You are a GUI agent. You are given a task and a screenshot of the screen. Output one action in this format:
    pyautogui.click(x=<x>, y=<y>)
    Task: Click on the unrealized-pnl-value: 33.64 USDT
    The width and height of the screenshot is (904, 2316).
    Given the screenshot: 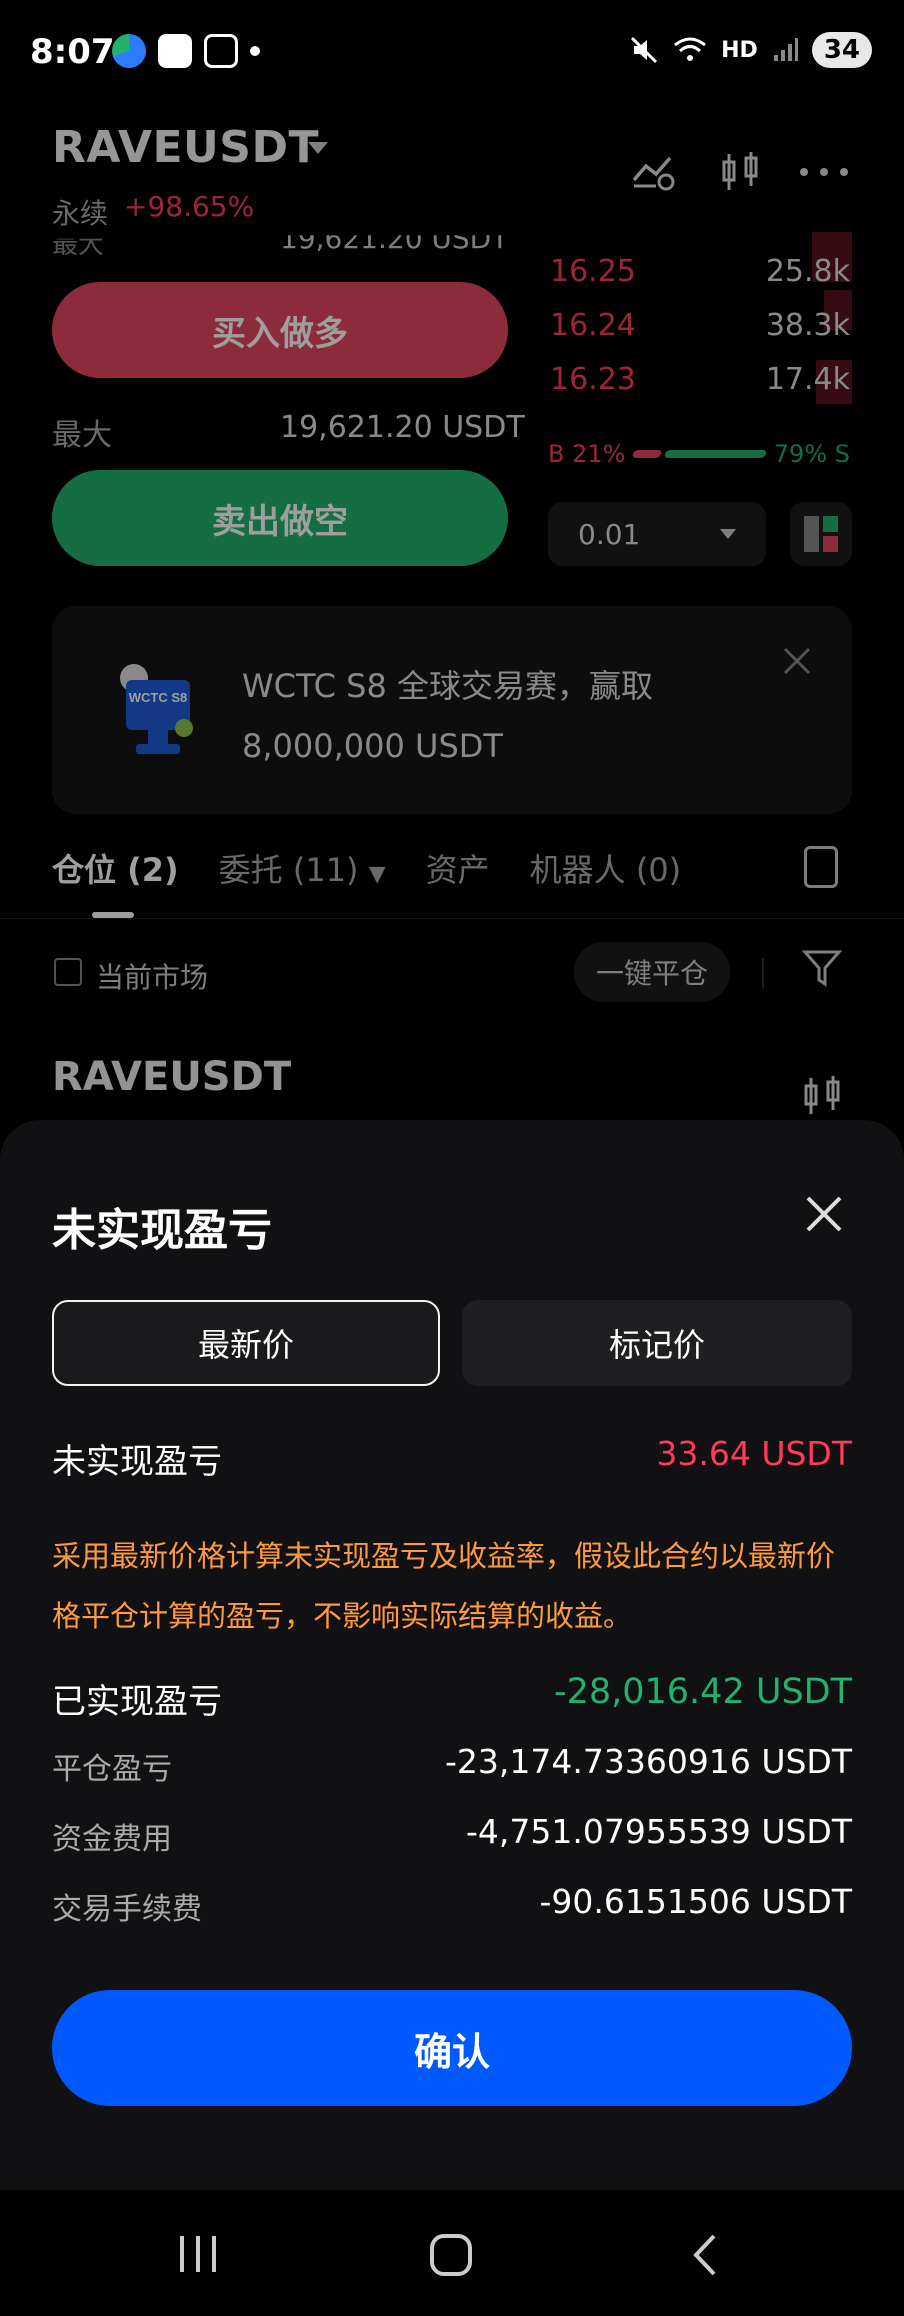 What is the action you would take?
    pyautogui.click(x=754, y=1453)
    